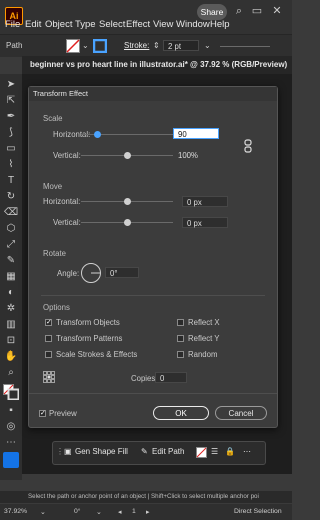 The height and width of the screenshot is (520, 320). I want to click on transform-objects-checkbox: ✓, so click(48, 322).